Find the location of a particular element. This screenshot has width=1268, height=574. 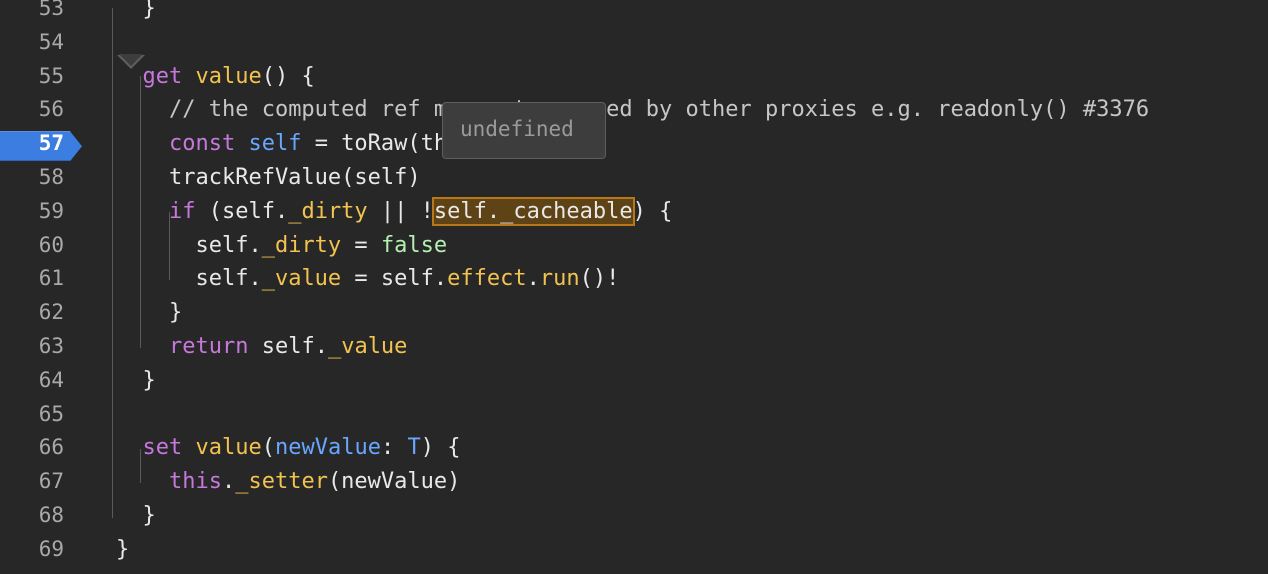

code-line: 65 is located at coordinates (634, 415).